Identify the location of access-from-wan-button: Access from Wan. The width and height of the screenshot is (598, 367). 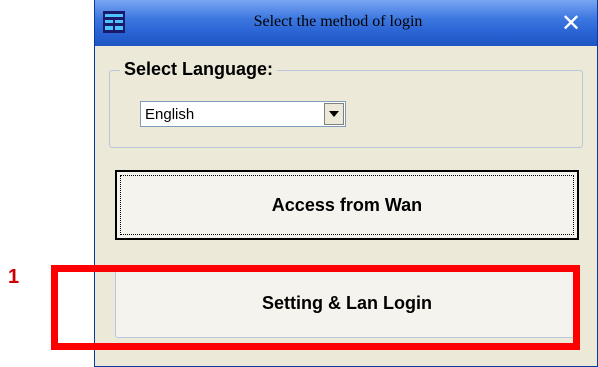
(347, 205).